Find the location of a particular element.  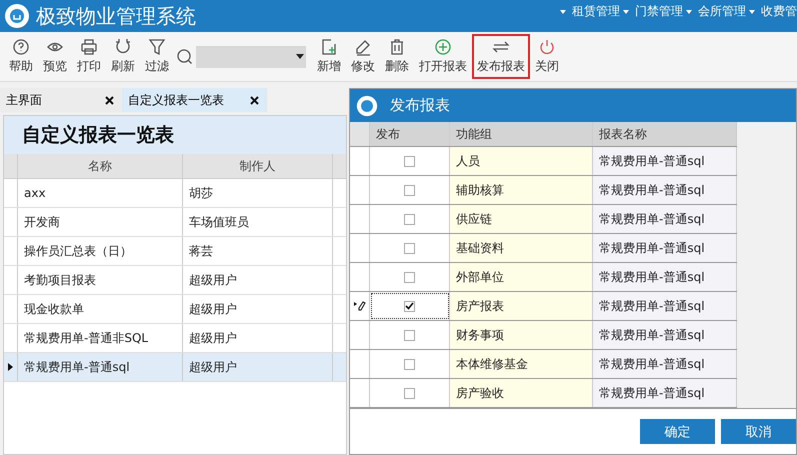

table-row: axx 胡莎 is located at coordinates (175, 193).